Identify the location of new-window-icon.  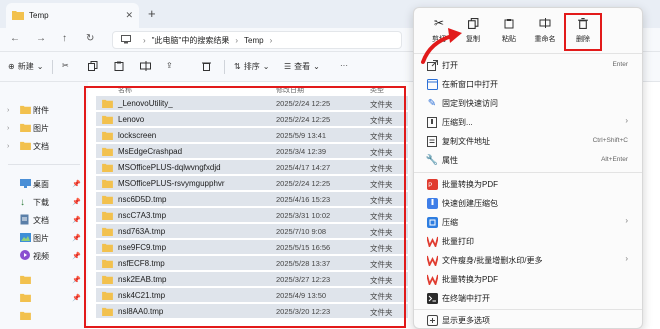
(432, 84).